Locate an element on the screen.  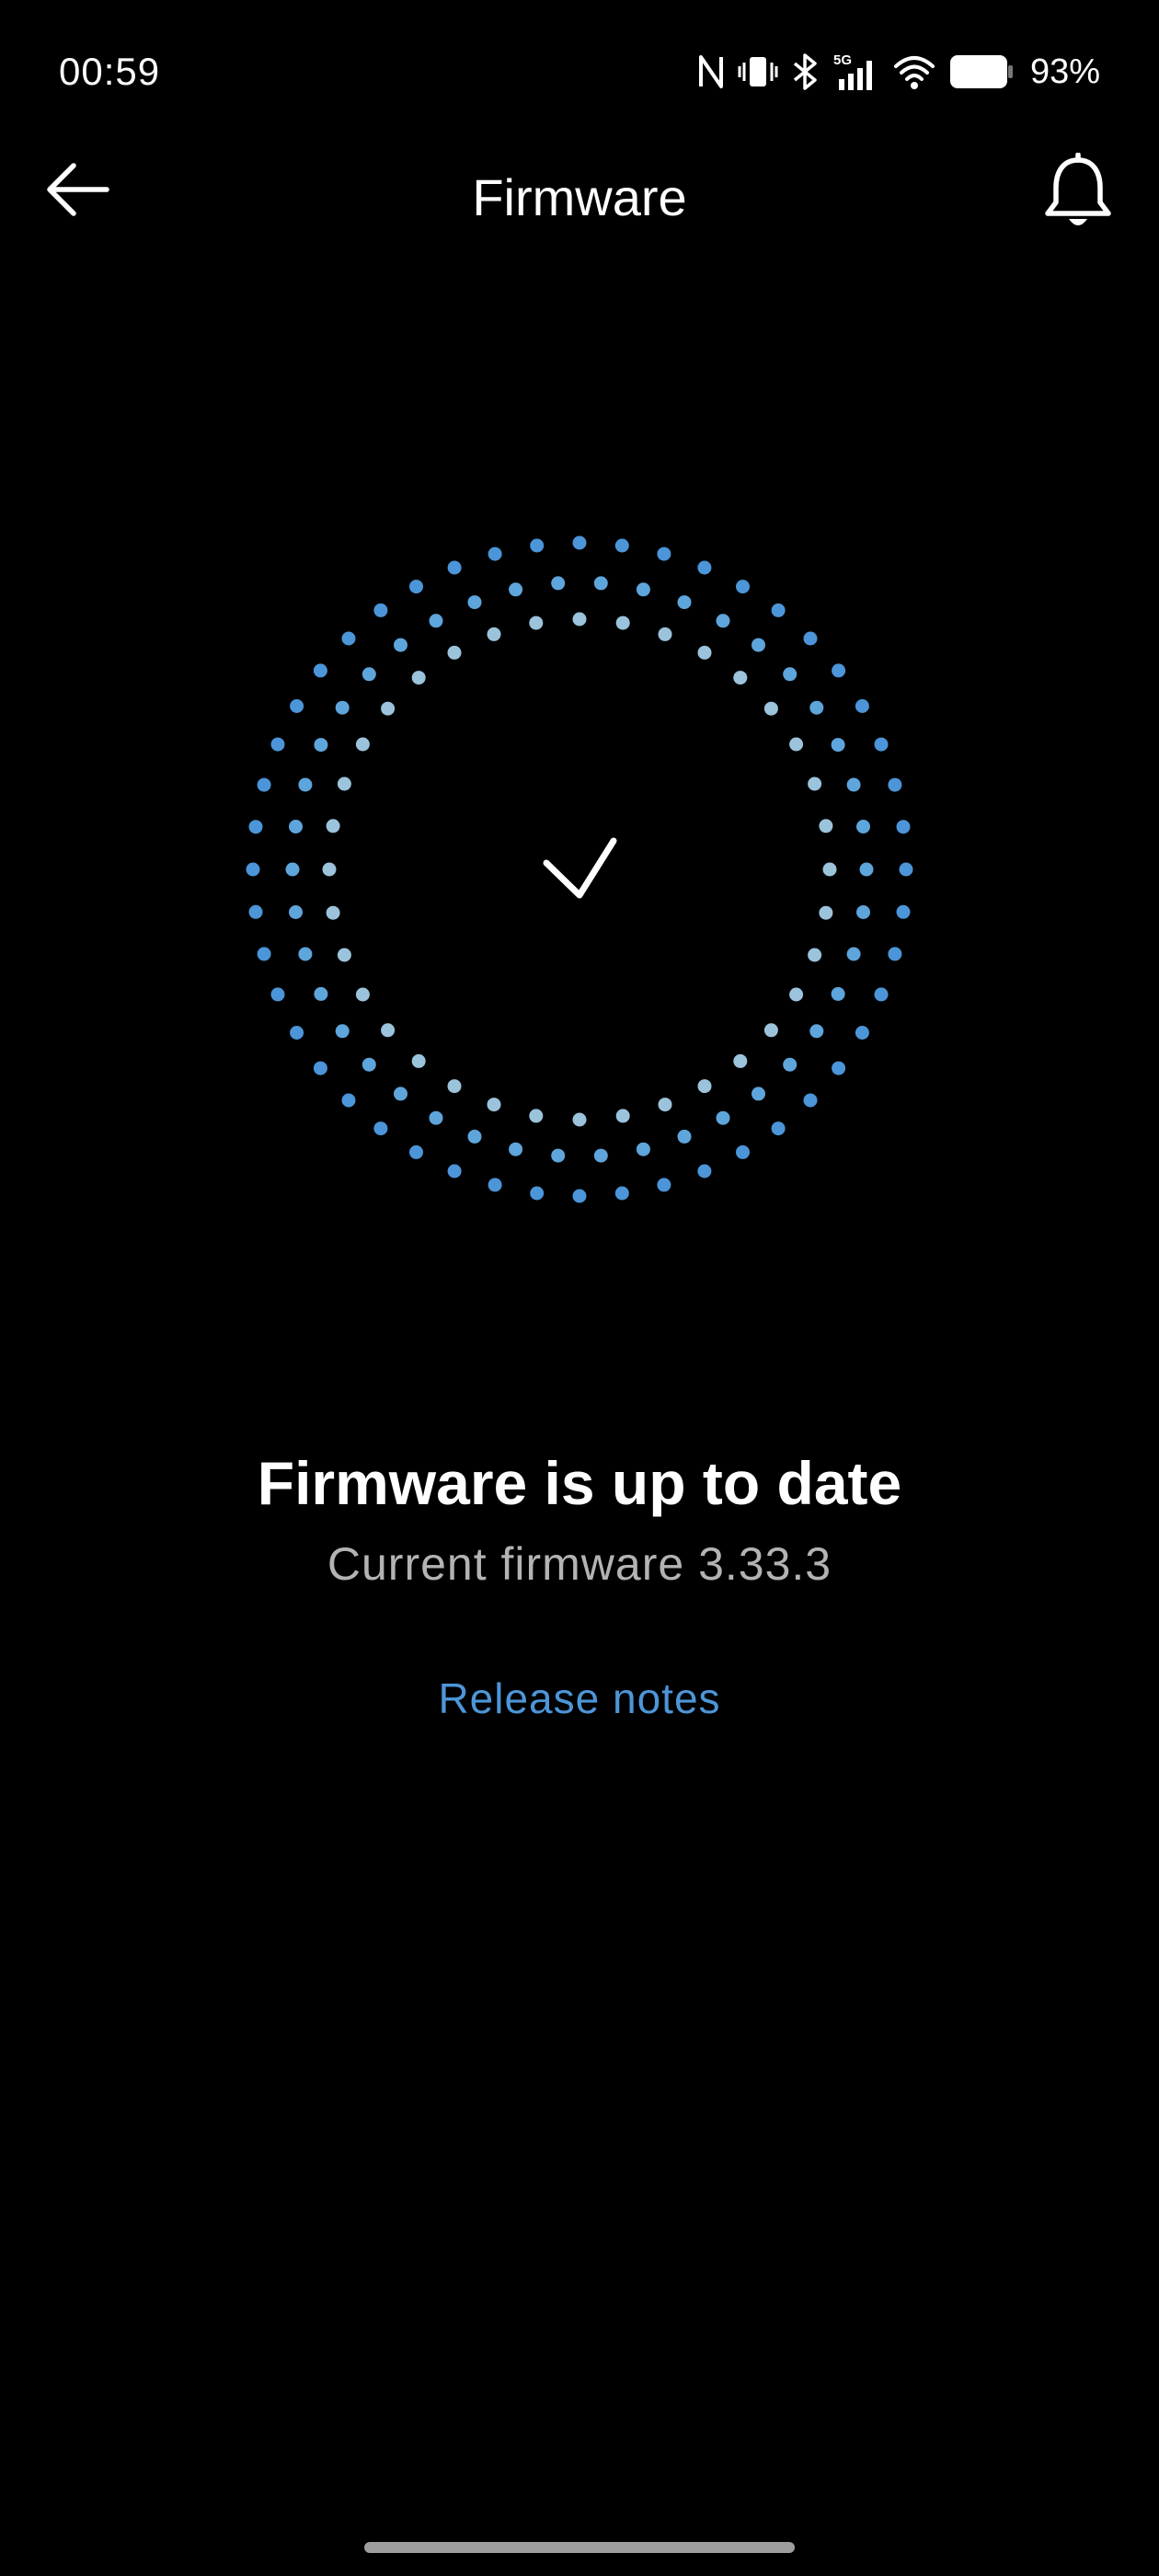
ring-dots is located at coordinates (579, 869).